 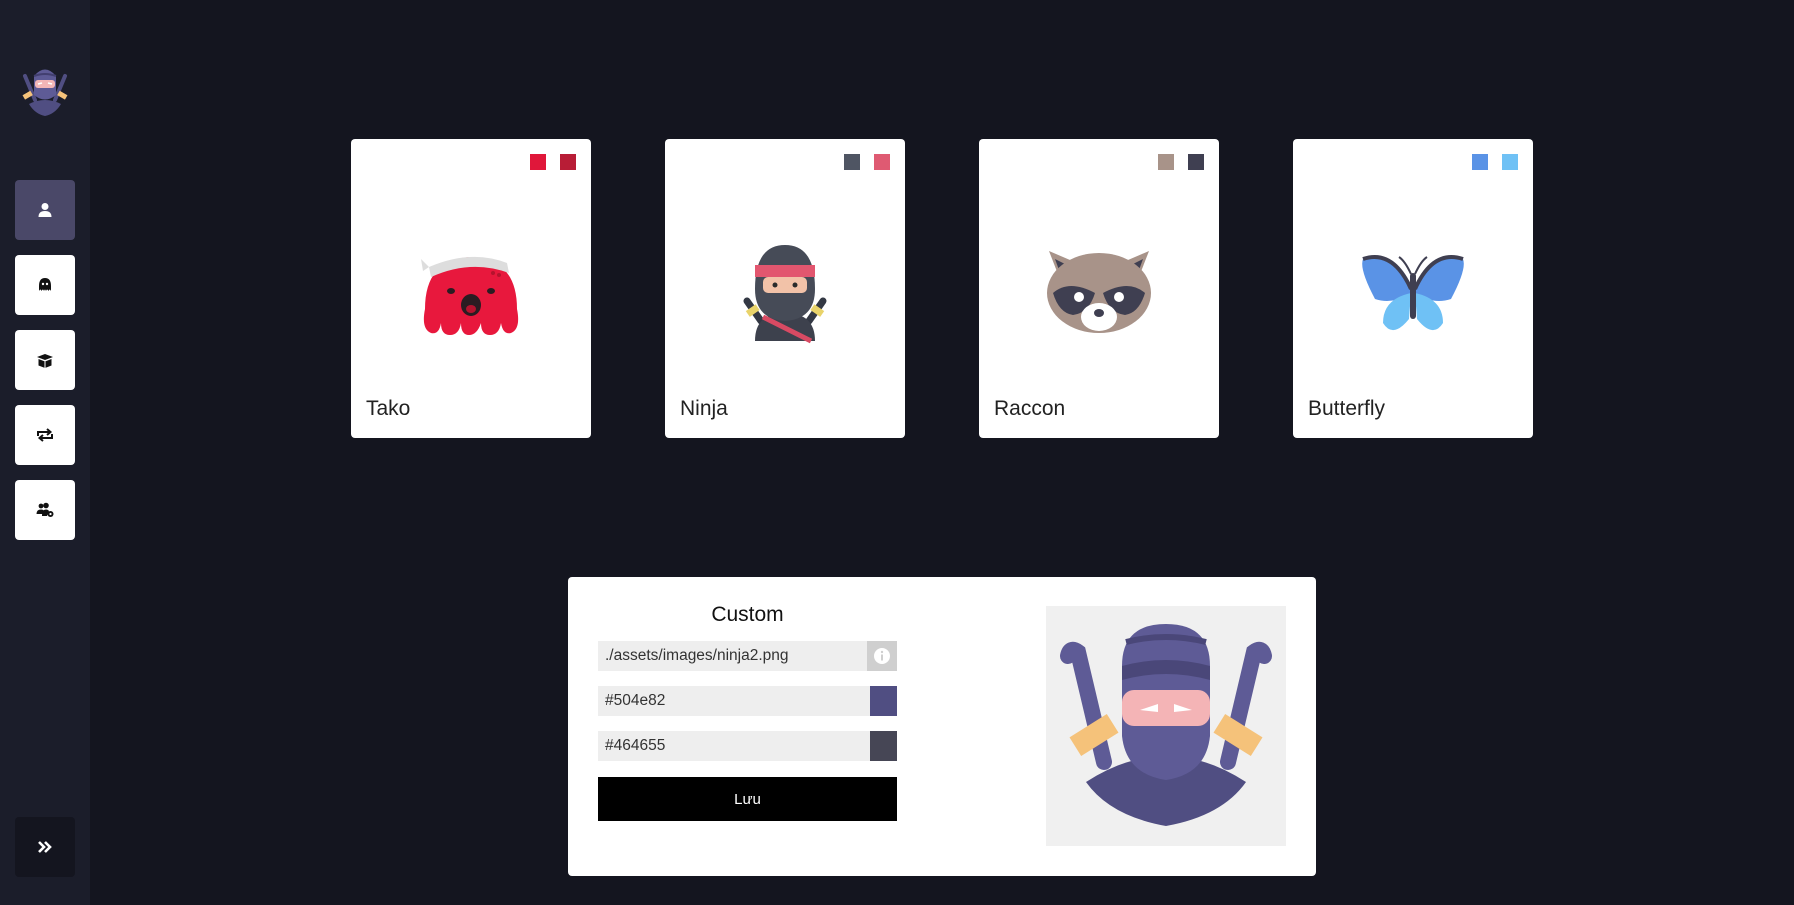 I want to click on card-name: Butterfly, so click(x=1347, y=408).